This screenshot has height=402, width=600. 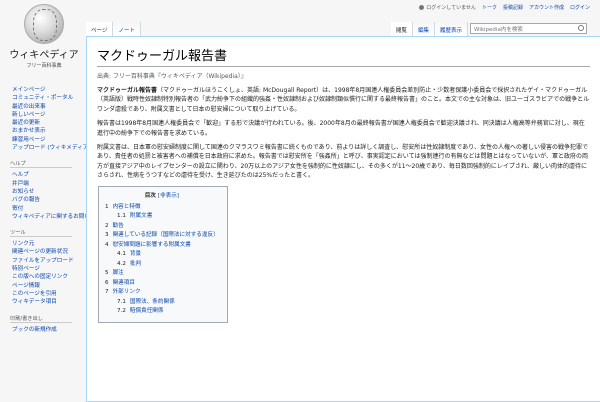 What do you see at coordinates (49, 200) in the screenshot?
I see `sidebar-item-help-3: バグの報告` at bounding box center [49, 200].